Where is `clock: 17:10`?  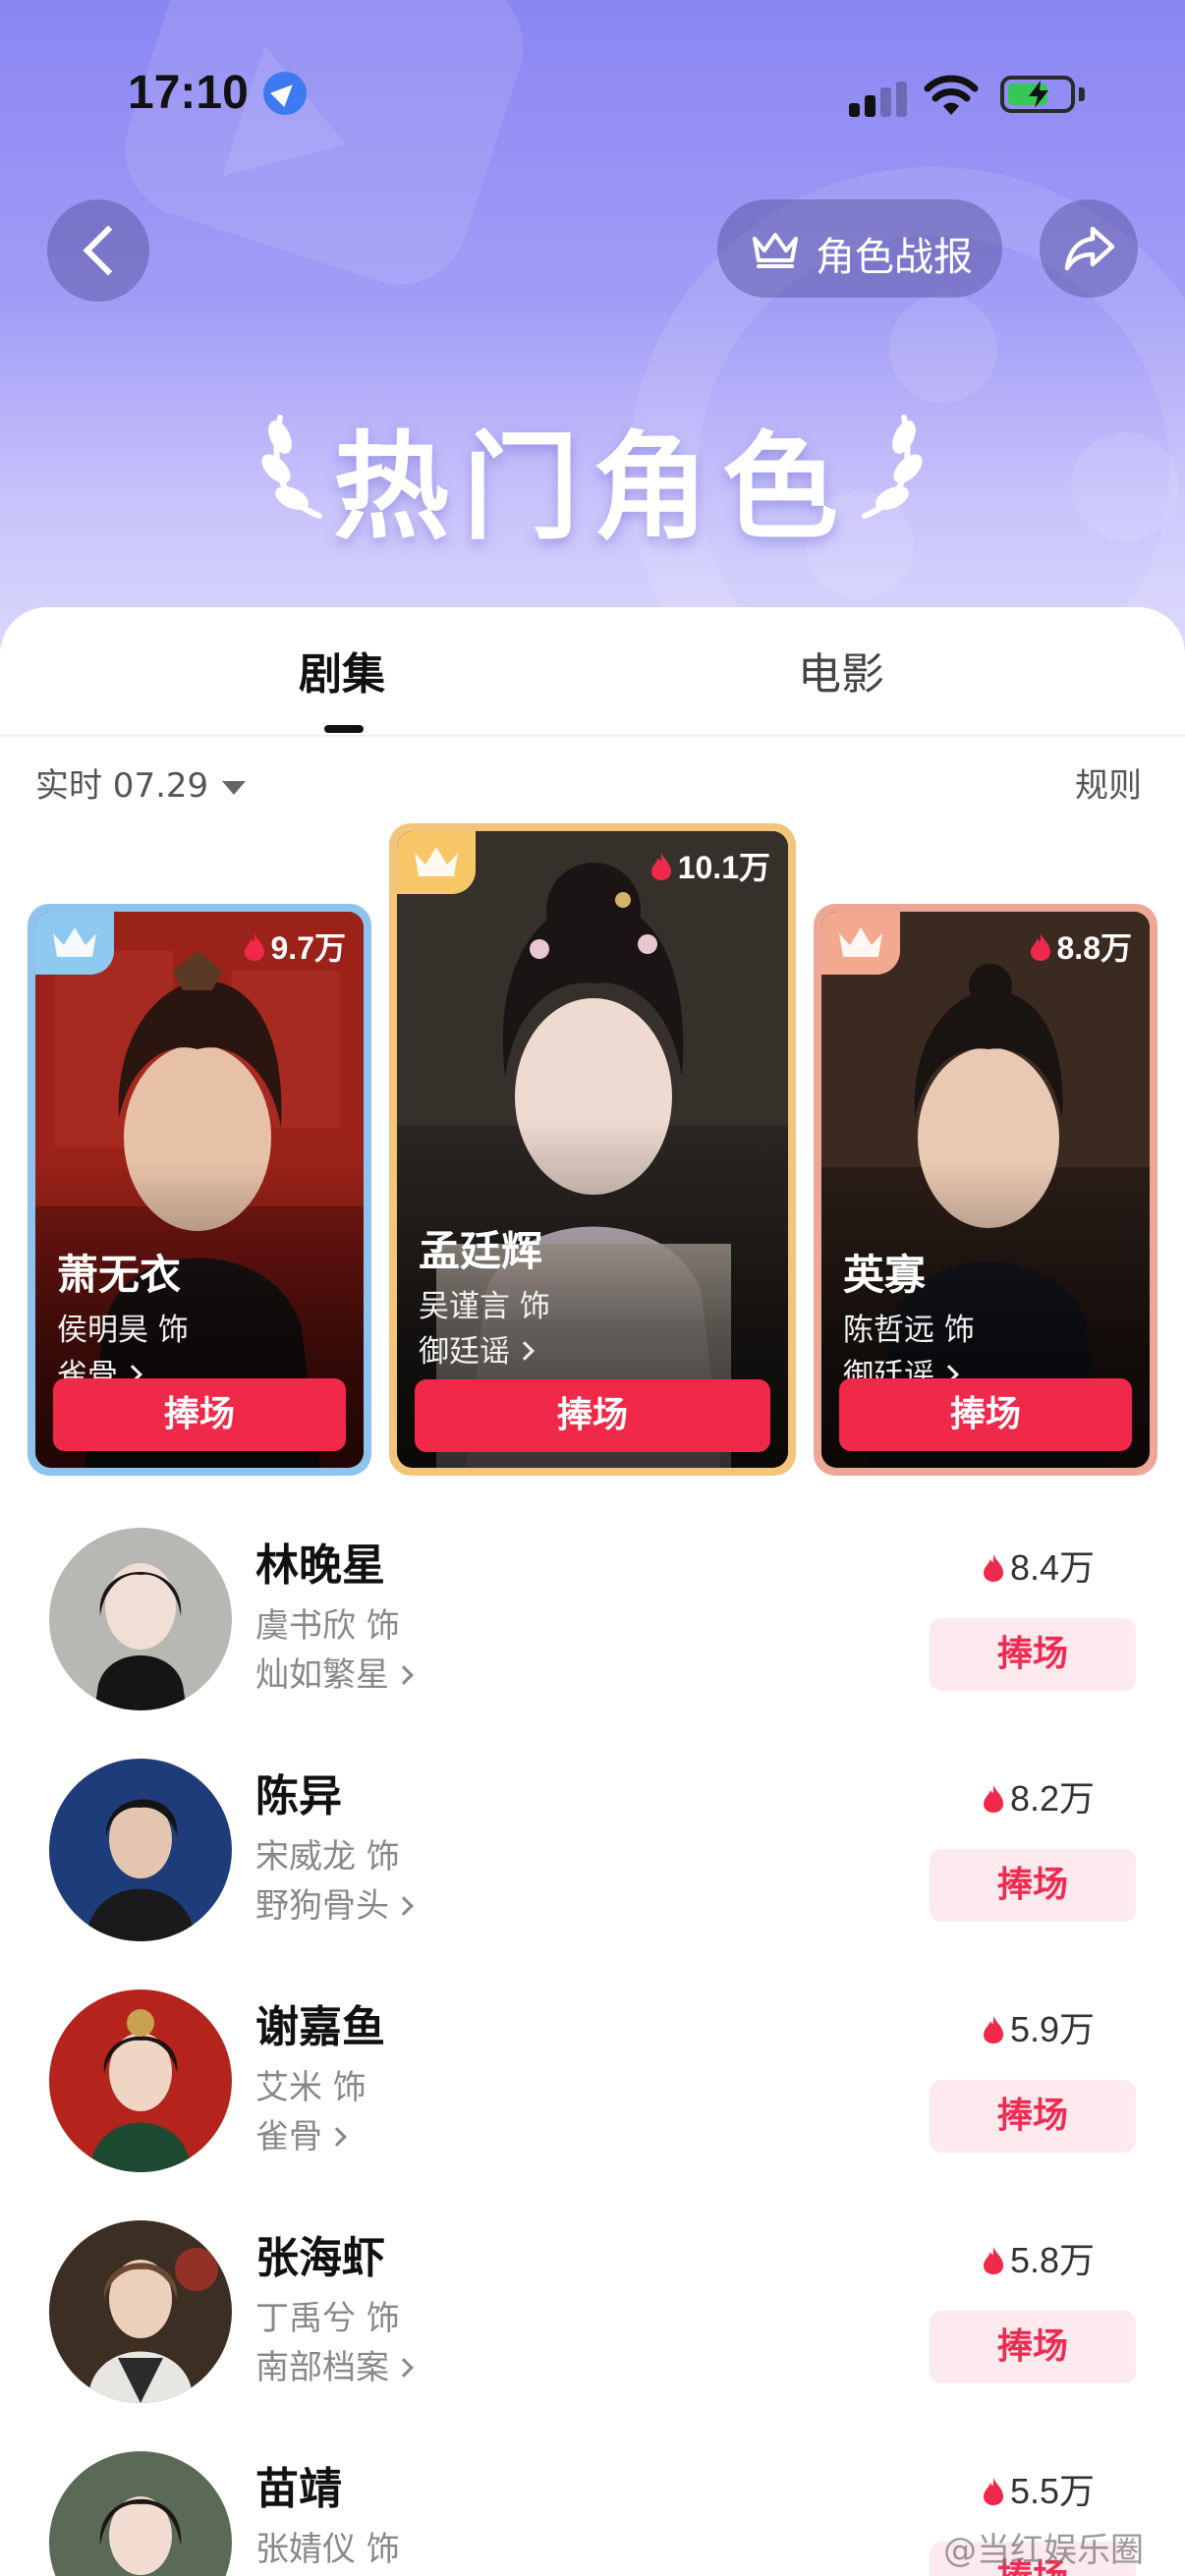
clock: 17:10 is located at coordinates (189, 93).